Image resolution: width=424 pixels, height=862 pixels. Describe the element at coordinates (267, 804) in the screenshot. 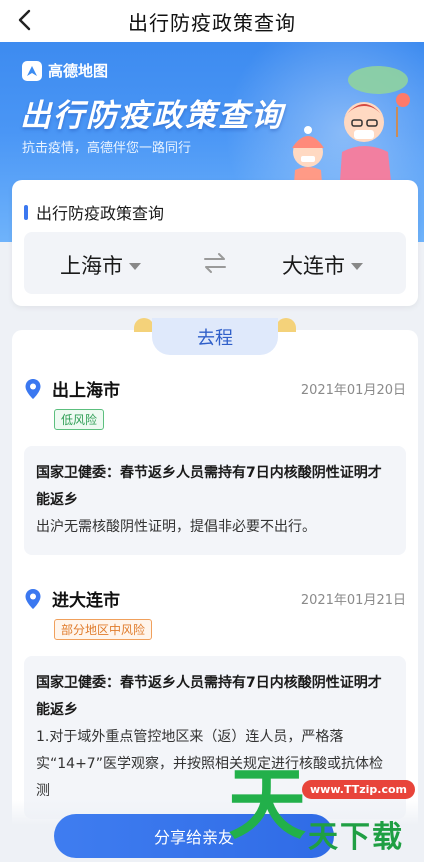

I see `watermark-glyph: 天` at that location.